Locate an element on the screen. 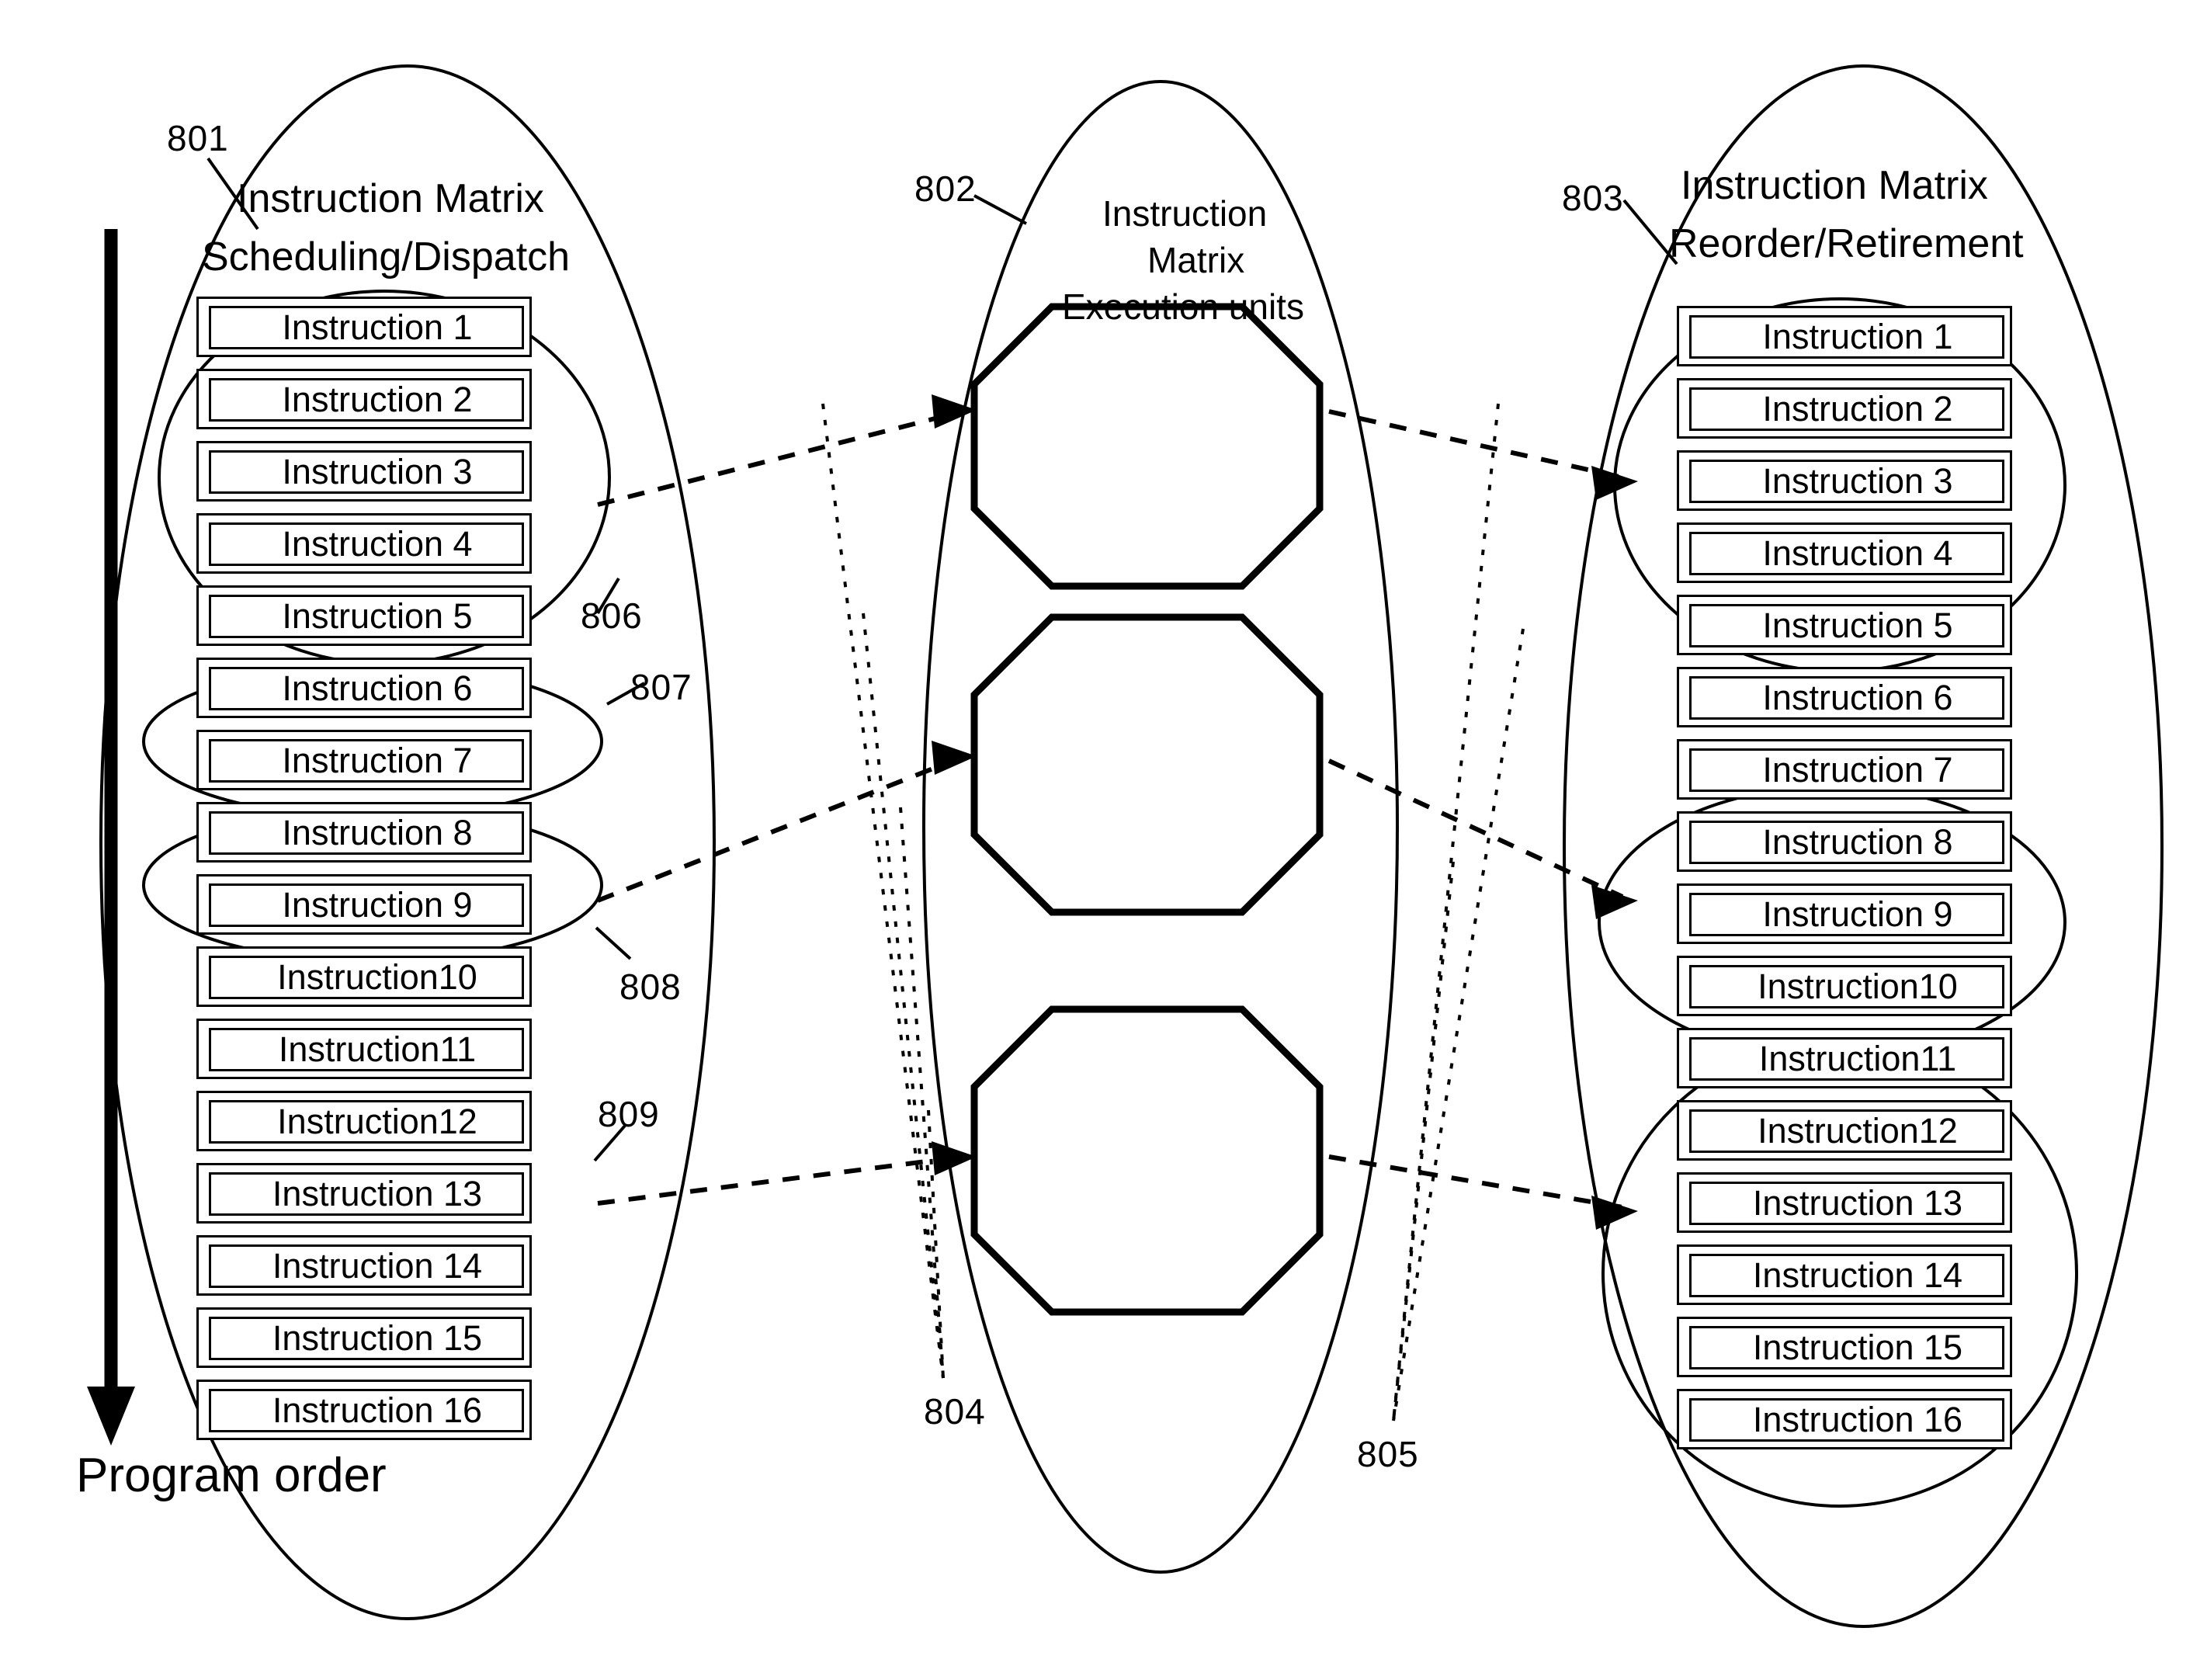  scheduling-instruction-label: Instruction 3 is located at coordinates (377, 471).